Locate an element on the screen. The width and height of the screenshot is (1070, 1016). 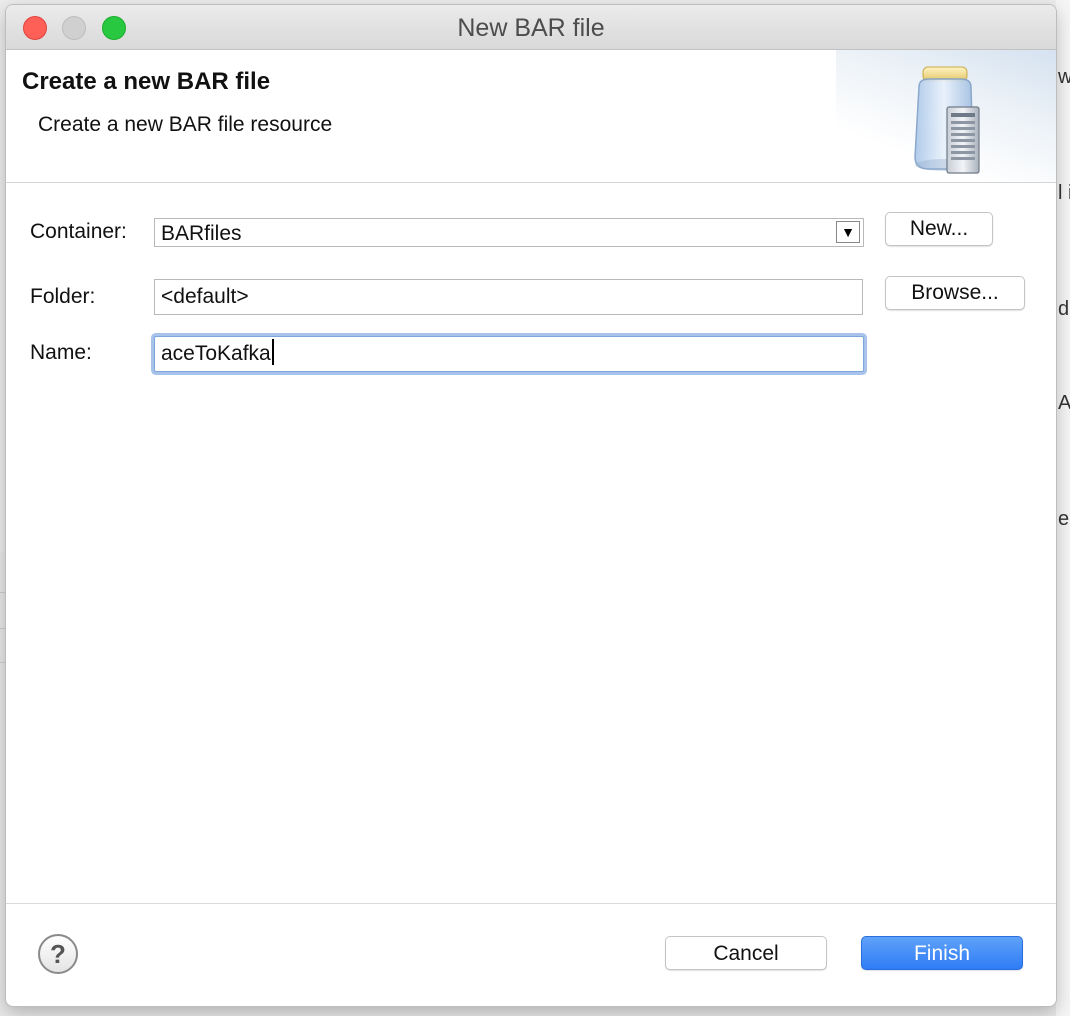
window-title: New BAR file is located at coordinates (531, 28).